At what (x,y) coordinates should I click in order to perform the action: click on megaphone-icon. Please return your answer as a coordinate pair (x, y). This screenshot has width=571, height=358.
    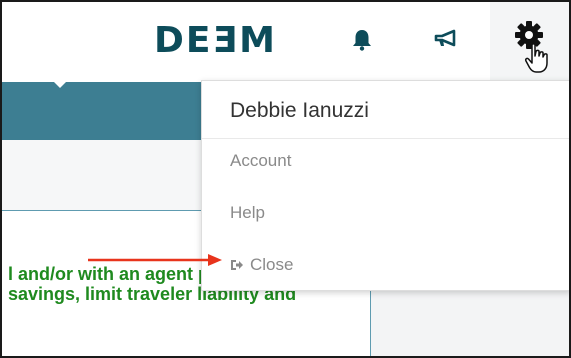
    Looking at the image, I should click on (445, 38).